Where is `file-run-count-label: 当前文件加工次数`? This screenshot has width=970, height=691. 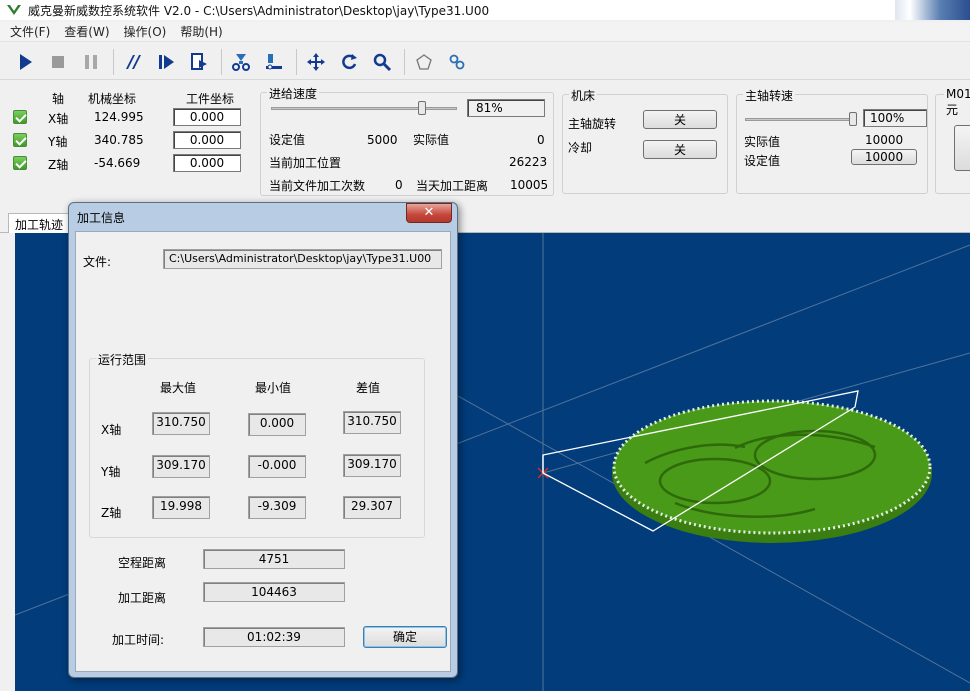
file-run-count-label: 当前文件加工次数 is located at coordinates (317, 186).